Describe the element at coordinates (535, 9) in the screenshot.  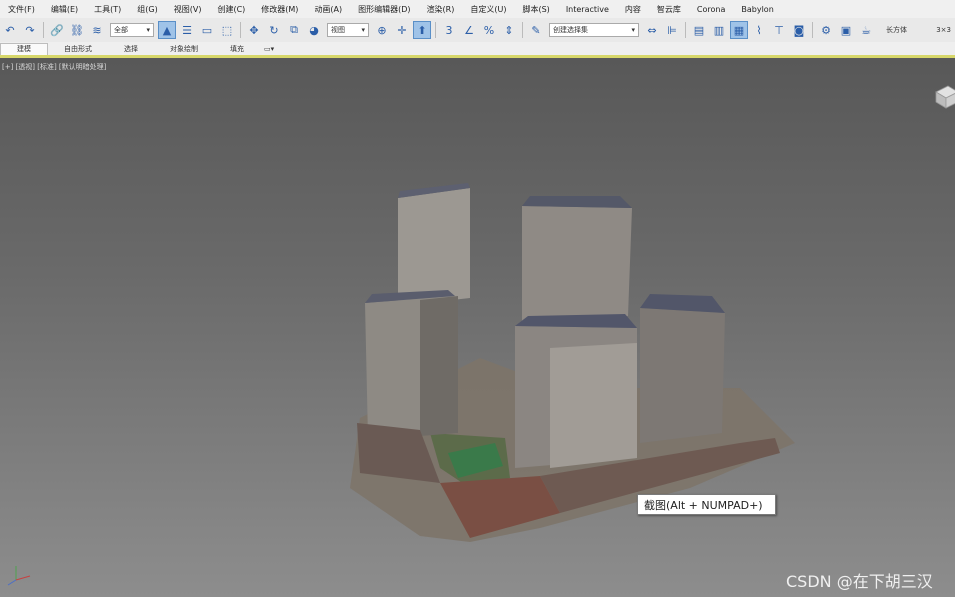
I see `menu-scripting: 脚本(S)` at that location.